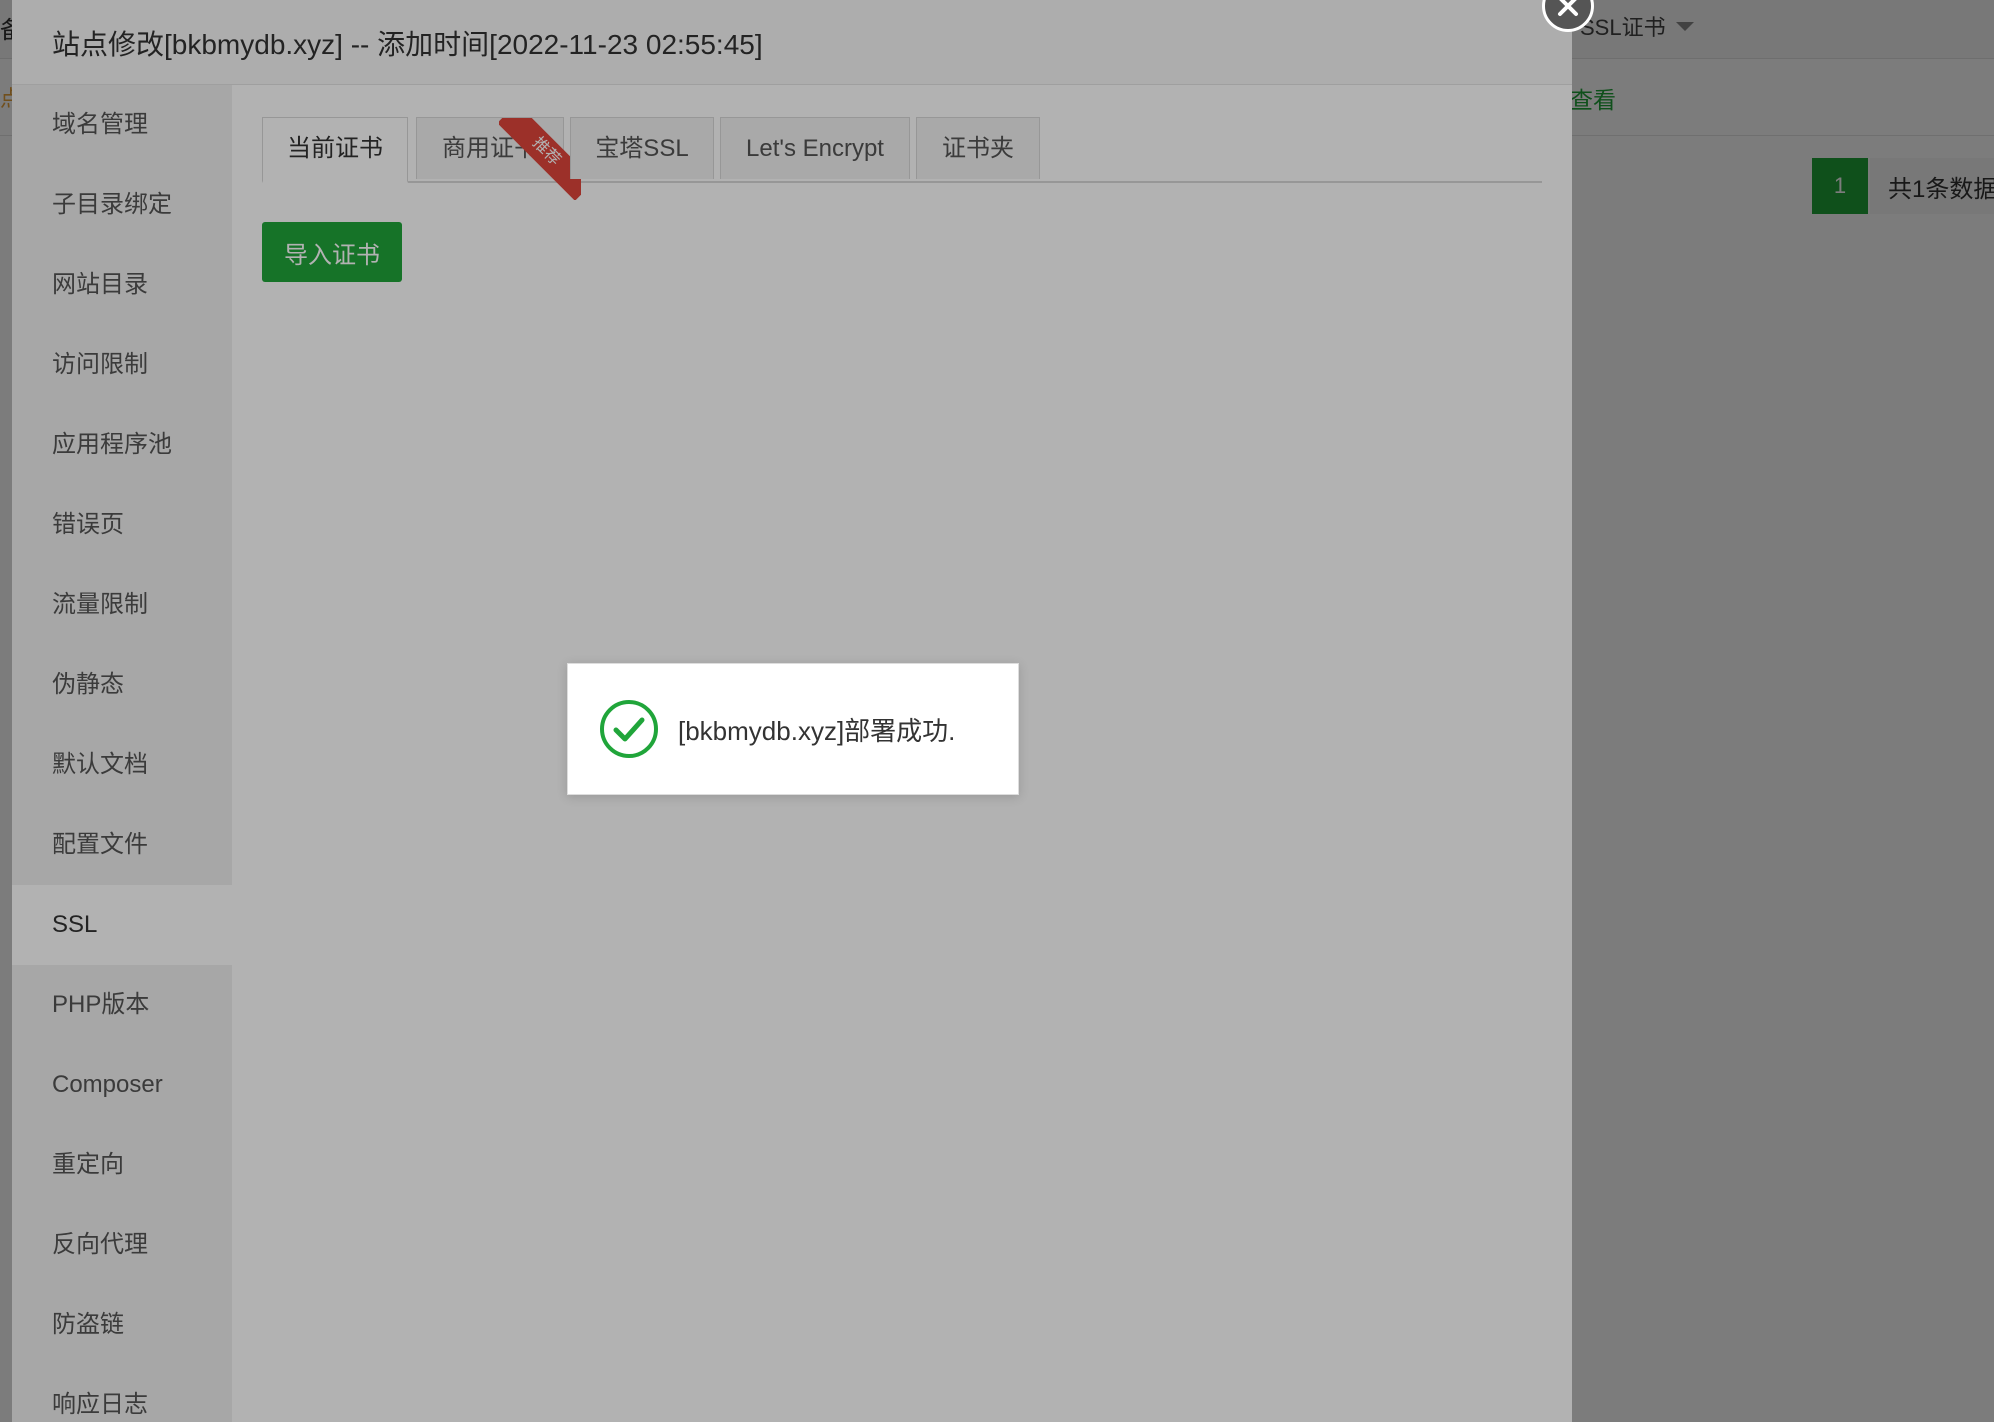 The width and height of the screenshot is (1994, 1422). I want to click on close-icon, so click(1568, 8).